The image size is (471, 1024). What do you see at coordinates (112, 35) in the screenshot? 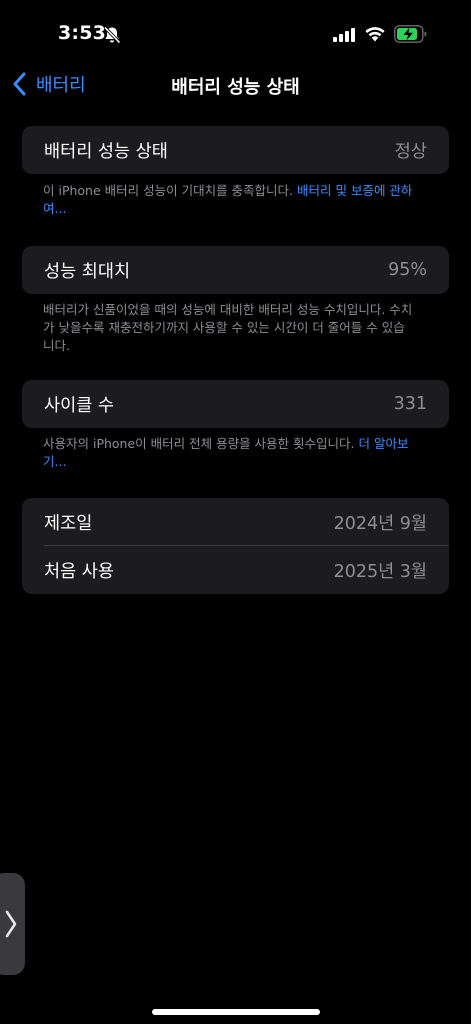
I see `bell-slash-icon` at bounding box center [112, 35].